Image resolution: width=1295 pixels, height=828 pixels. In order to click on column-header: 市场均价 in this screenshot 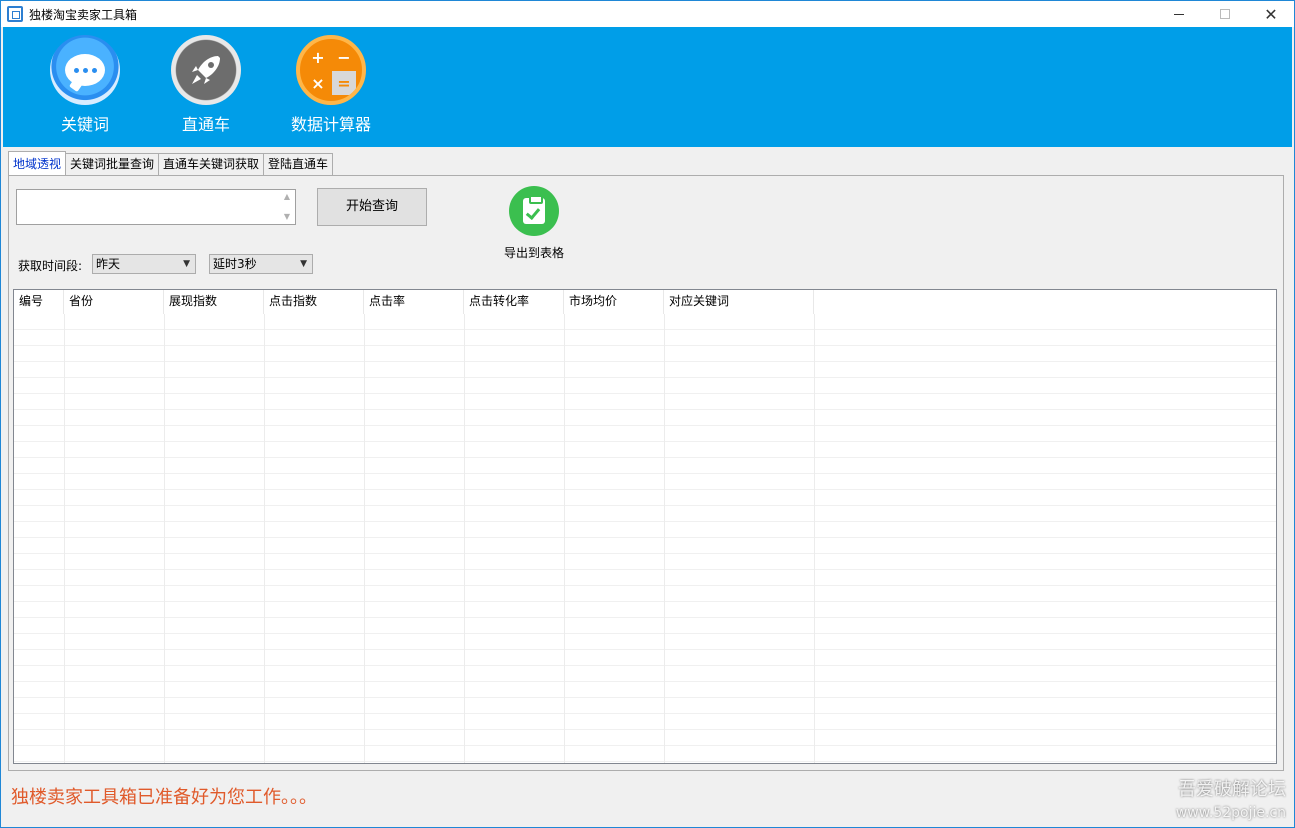, I will do `click(614, 302)`.